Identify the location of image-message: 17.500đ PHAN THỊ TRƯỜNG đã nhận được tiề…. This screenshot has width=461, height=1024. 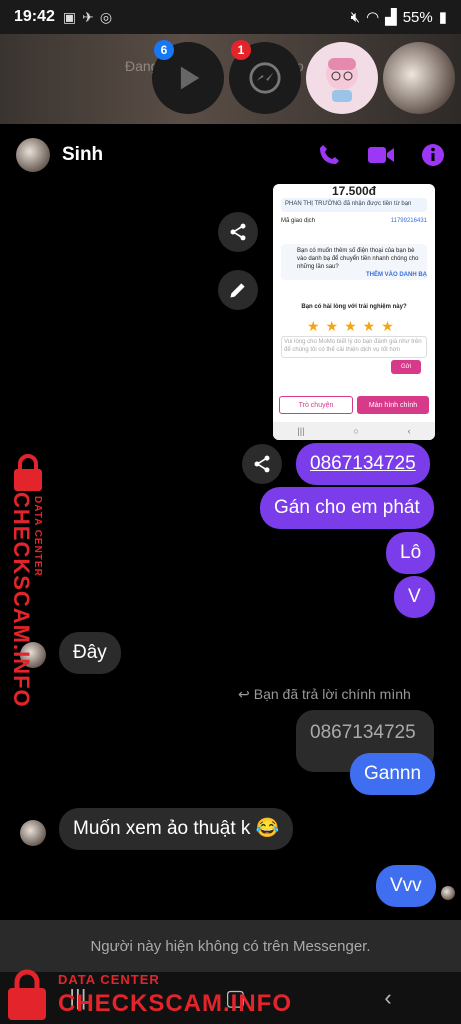
(354, 312).